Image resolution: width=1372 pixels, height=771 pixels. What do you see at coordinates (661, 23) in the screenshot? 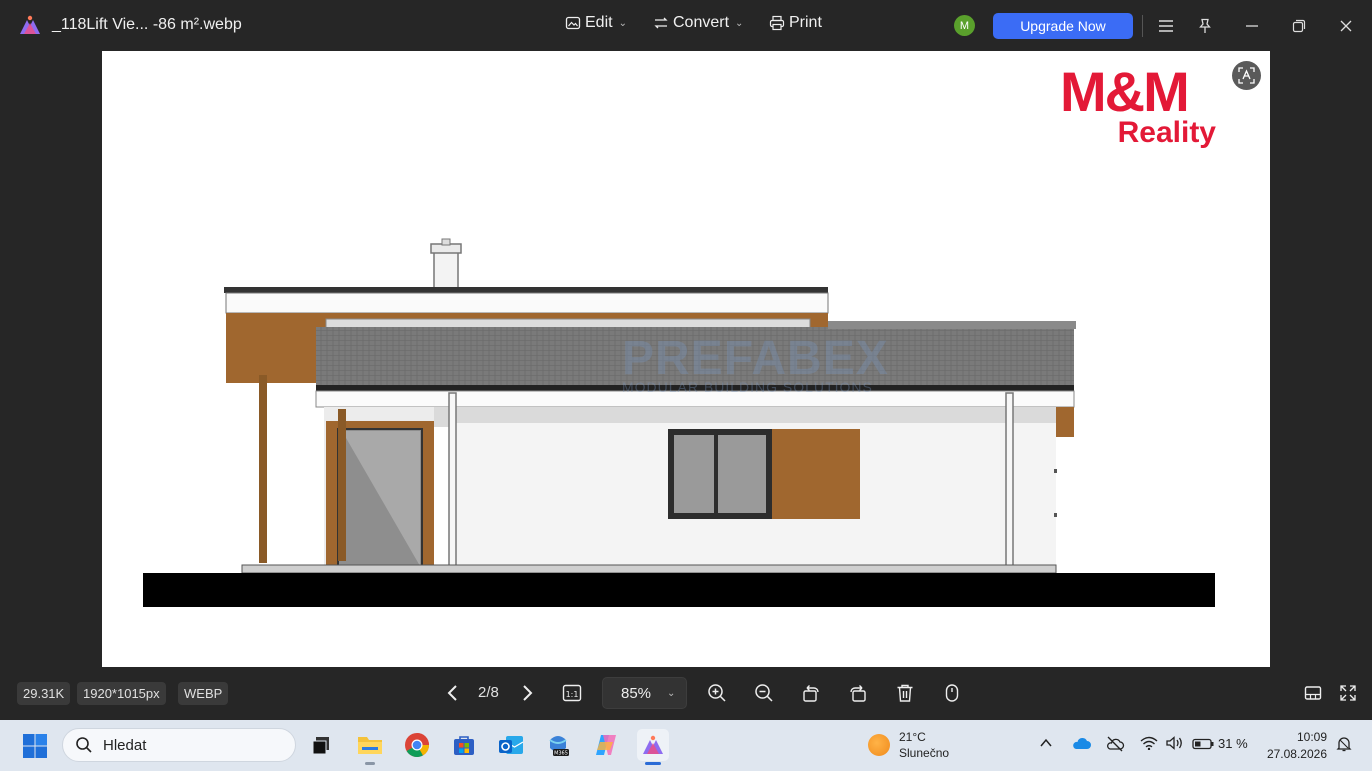
I see `convert-icon` at bounding box center [661, 23].